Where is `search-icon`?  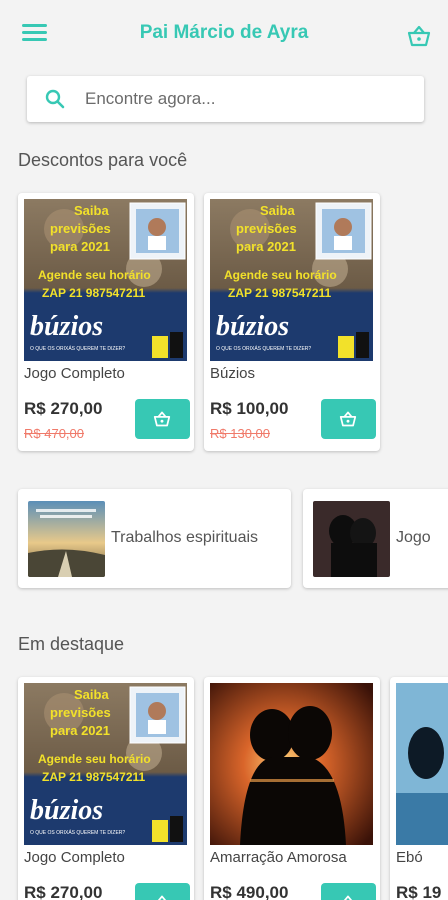 search-icon is located at coordinates (55, 99).